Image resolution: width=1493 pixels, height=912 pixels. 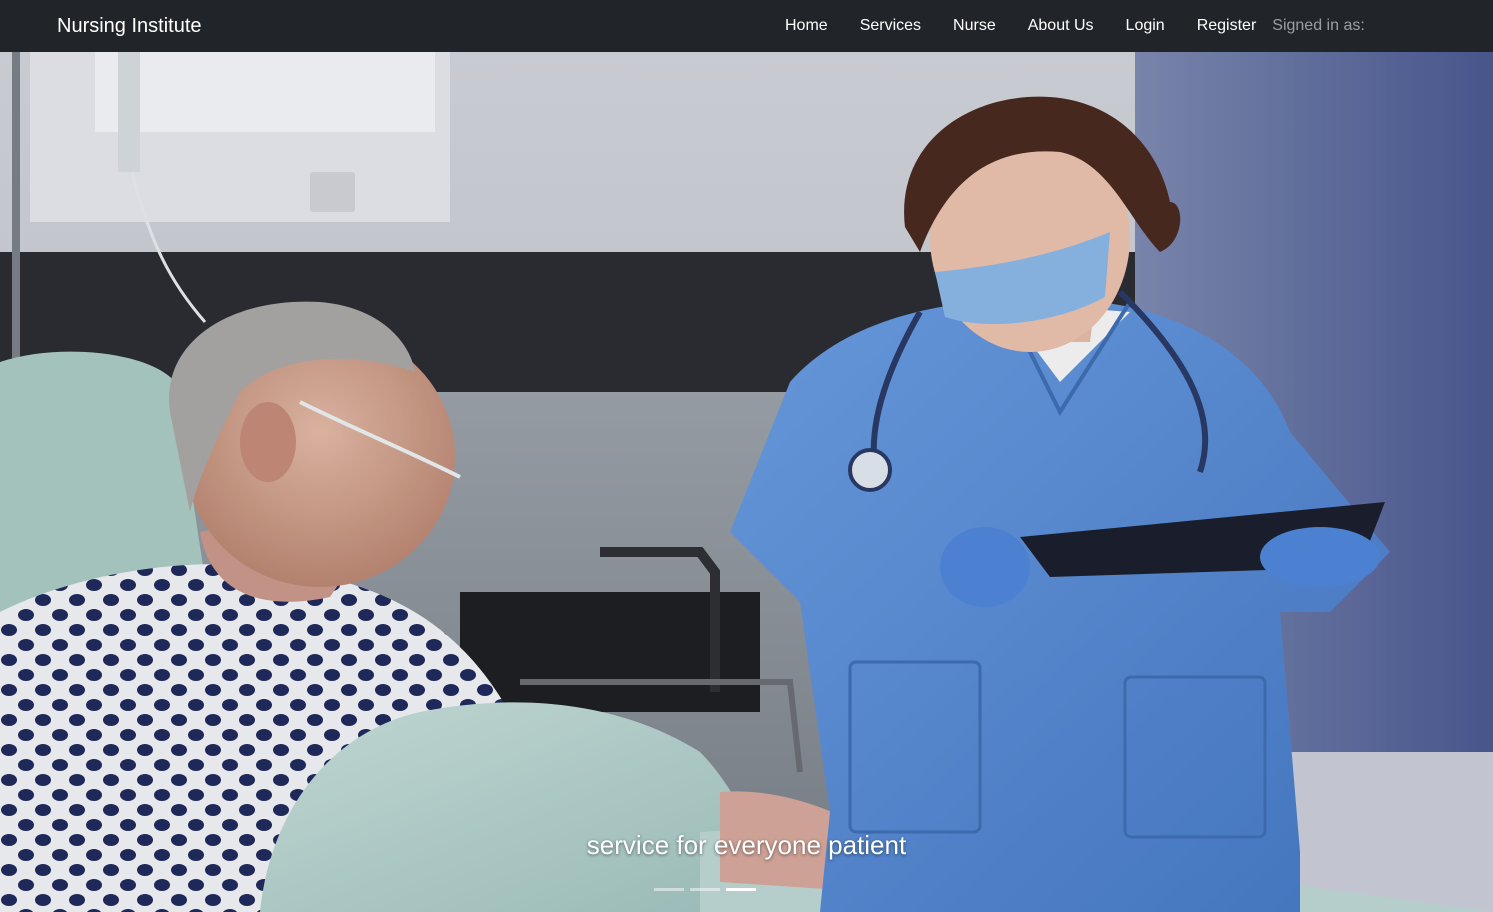 I want to click on nav-register-link: Register, so click(x=1227, y=26).